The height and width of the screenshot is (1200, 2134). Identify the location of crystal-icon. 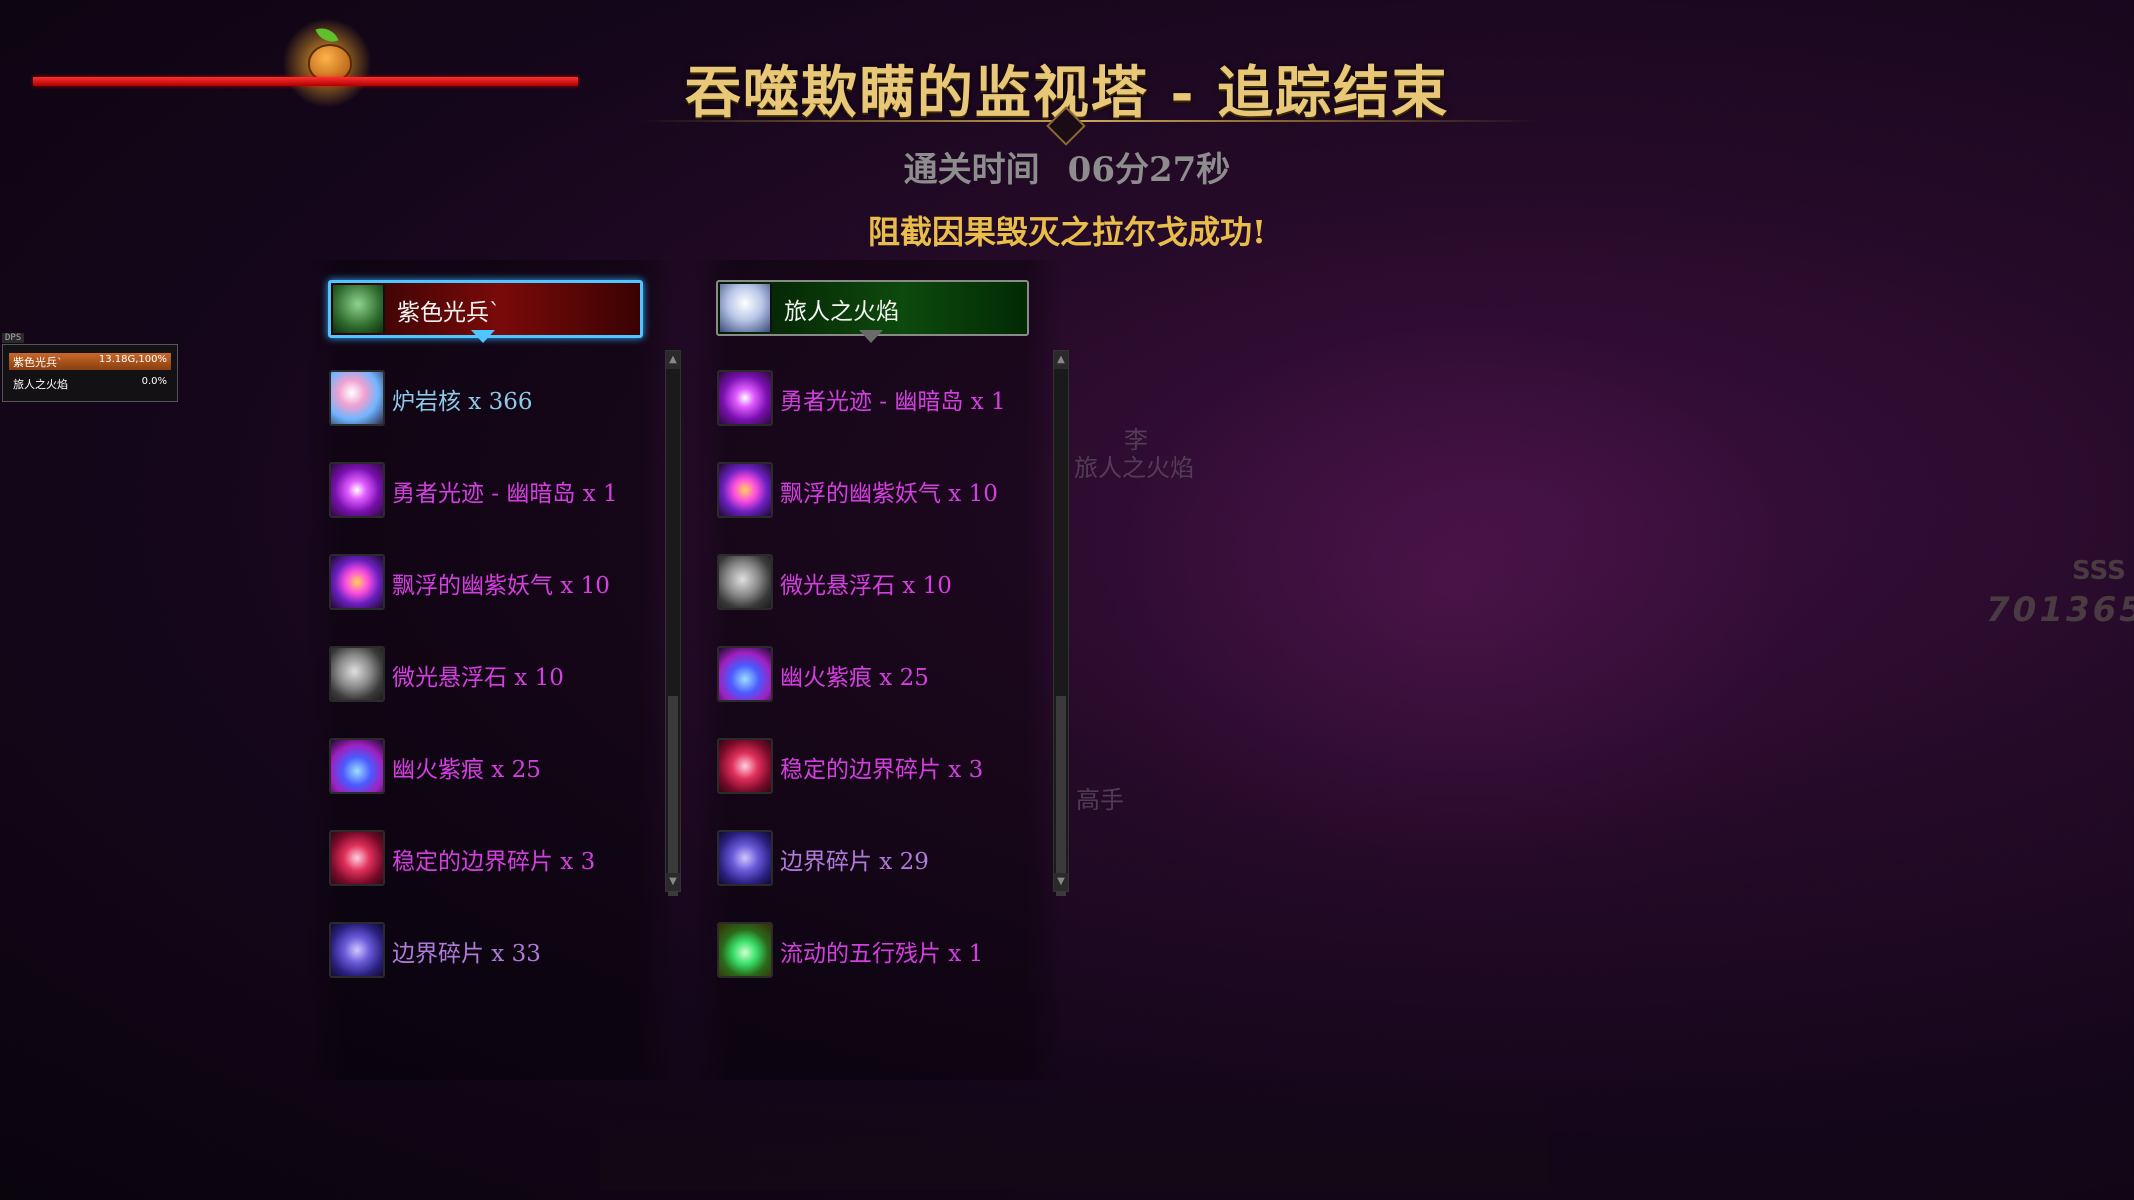
(357, 398).